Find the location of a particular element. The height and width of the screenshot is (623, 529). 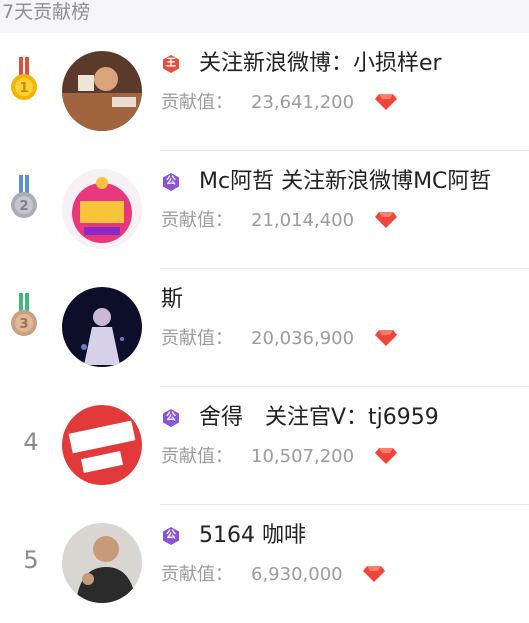

user-name: 5164 咖啡 is located at coordinates (252, 536).